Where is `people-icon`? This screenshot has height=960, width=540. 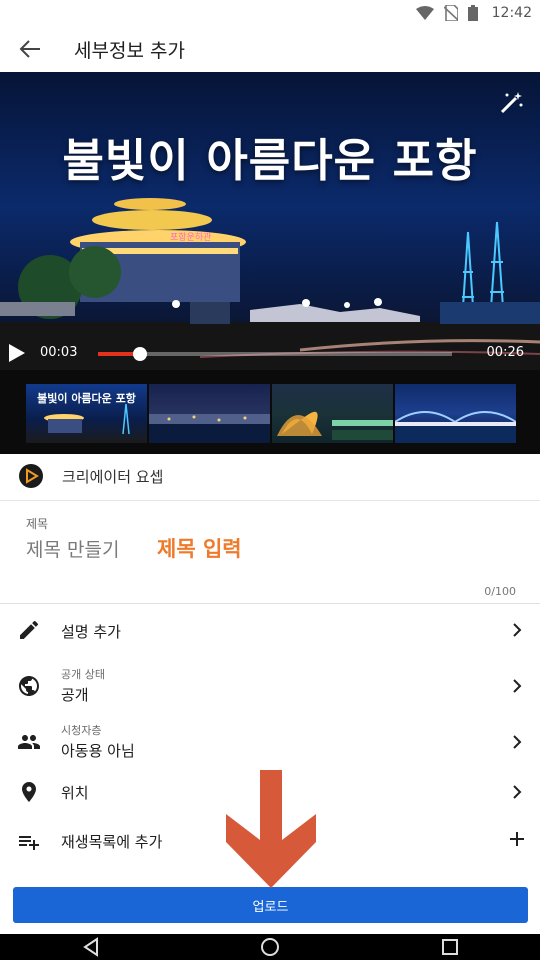 people-icon is located at coordinates (29, 742).